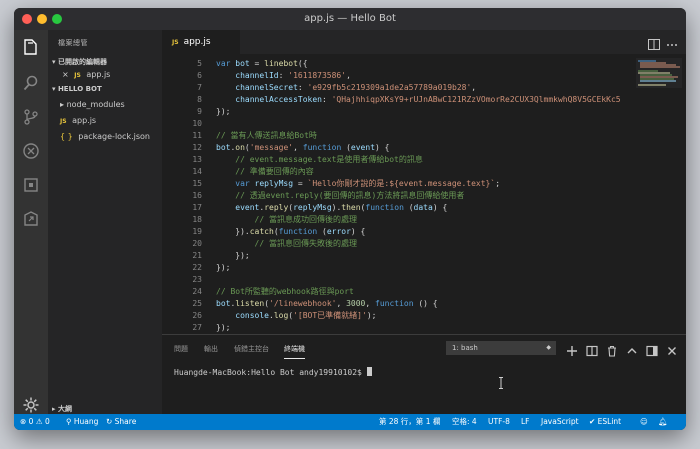  What do you see at coordinates (397, 64) in the screenshot?
I see `code-line: 5 var bot = linebot({` at bounding box center [397, 64].